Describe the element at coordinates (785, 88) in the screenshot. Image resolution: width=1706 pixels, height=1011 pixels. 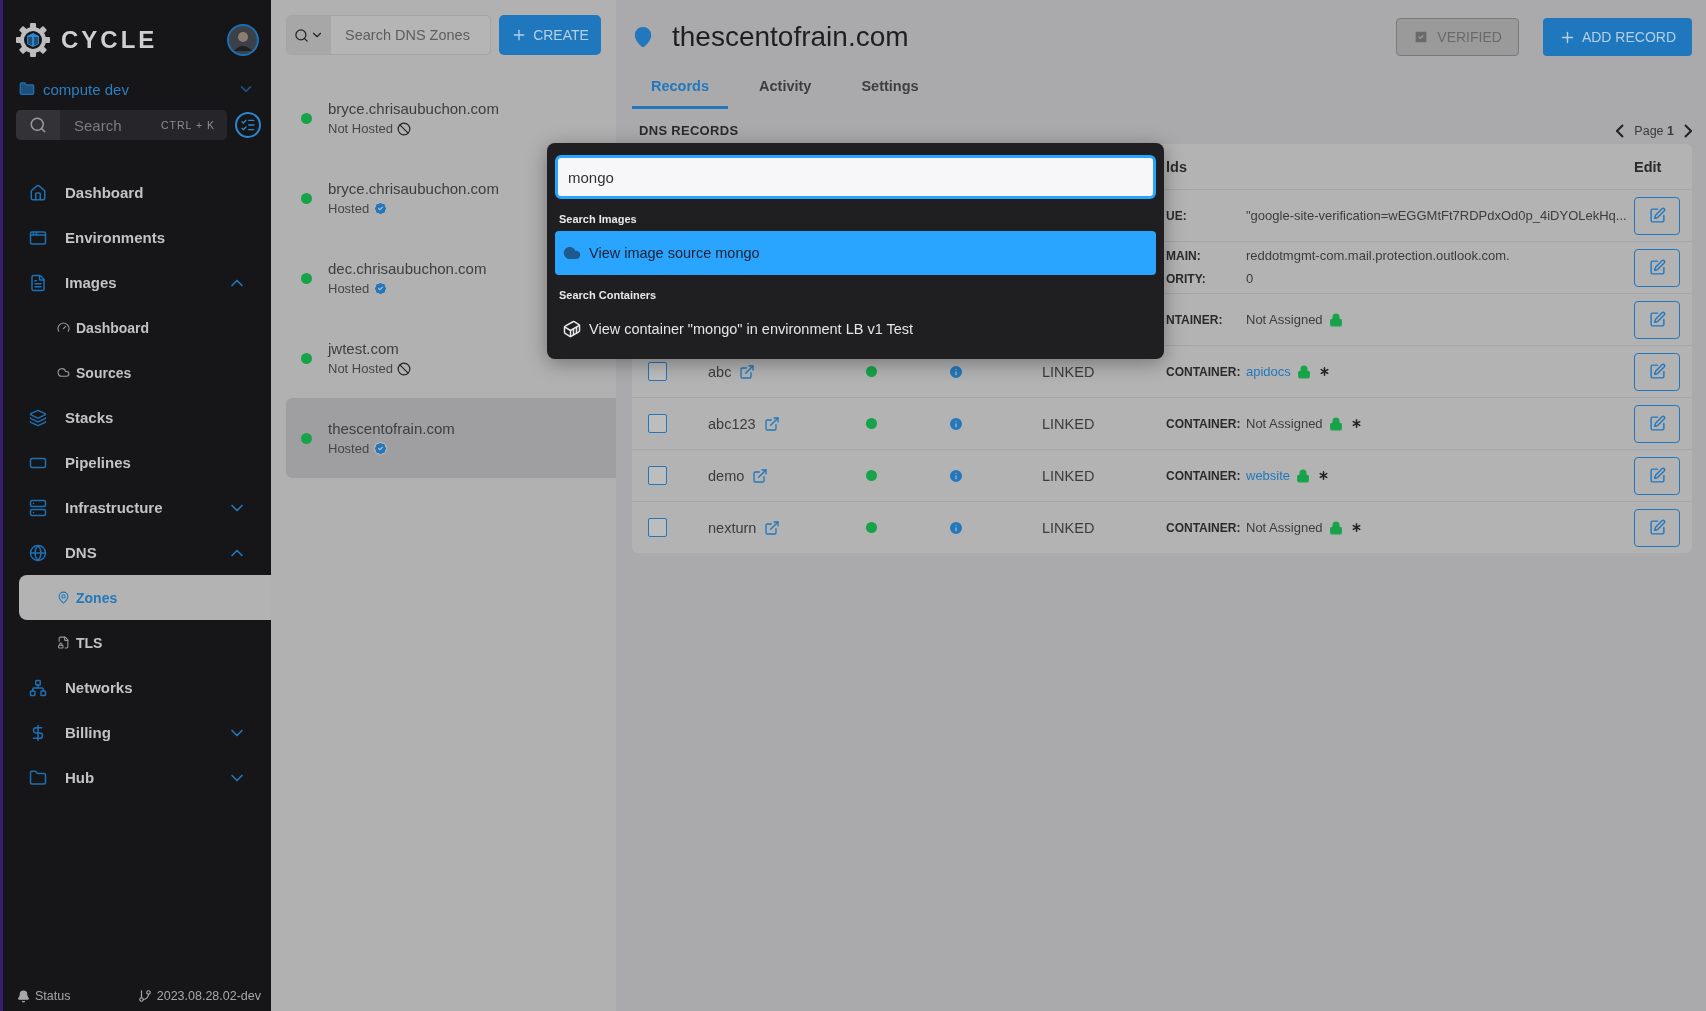
I see `tab: Activity` at that location.